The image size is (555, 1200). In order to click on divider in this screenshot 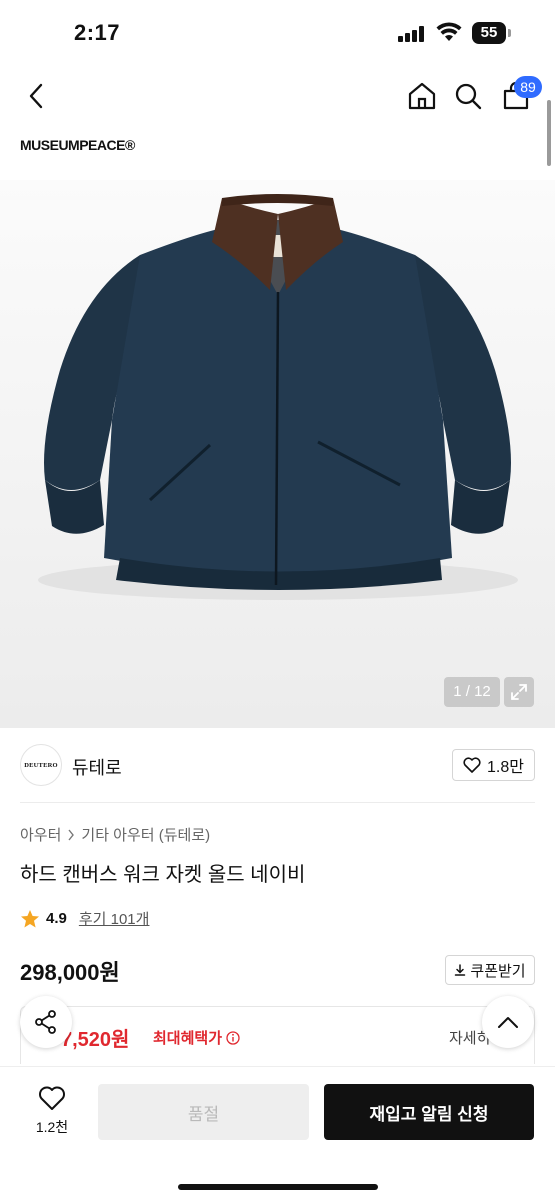, I will do `click(277, 802)`.